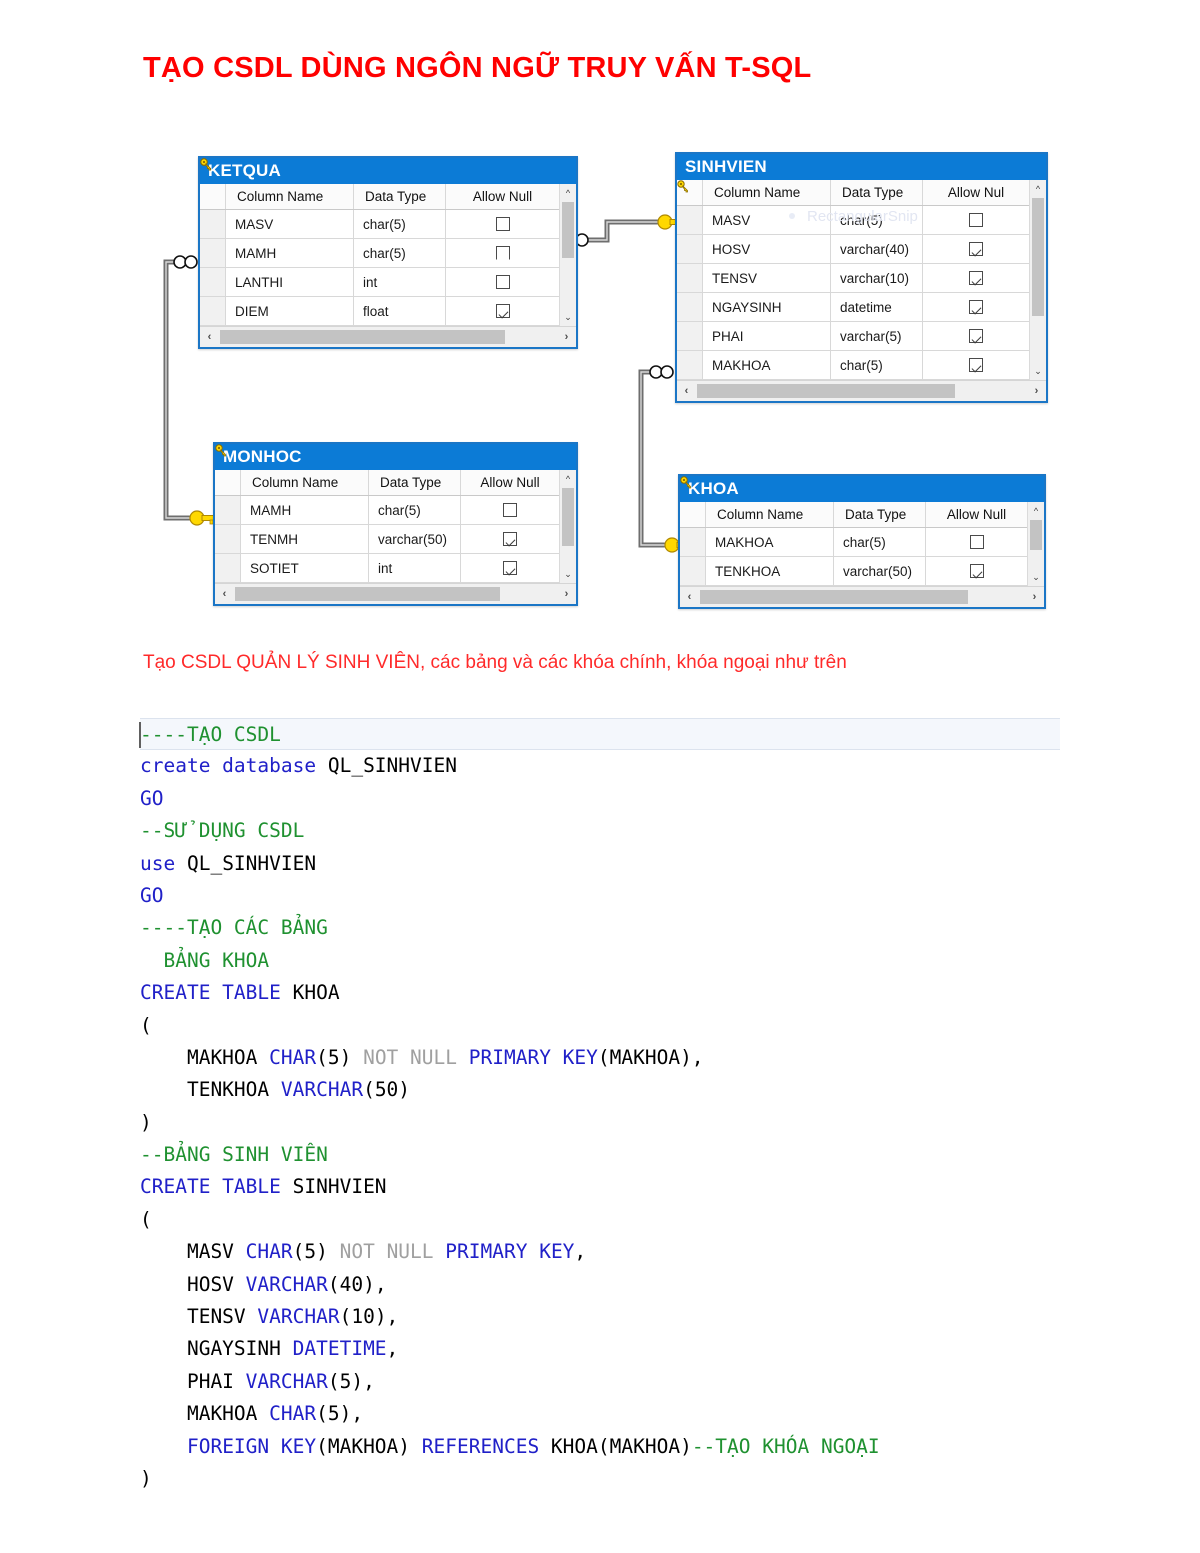  I want to click on code-line: MASV CHAR(5) NOT NULL PRIMARY KEY,, so click(600, 1252).